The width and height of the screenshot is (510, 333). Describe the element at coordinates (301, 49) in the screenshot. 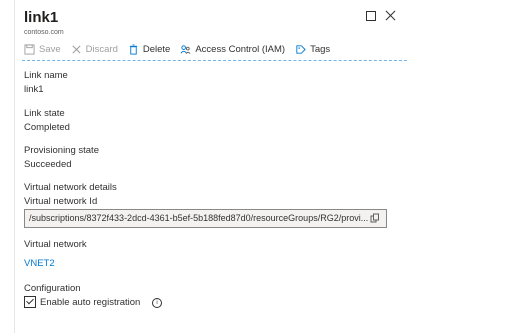

I see `tag-icon` at that location.